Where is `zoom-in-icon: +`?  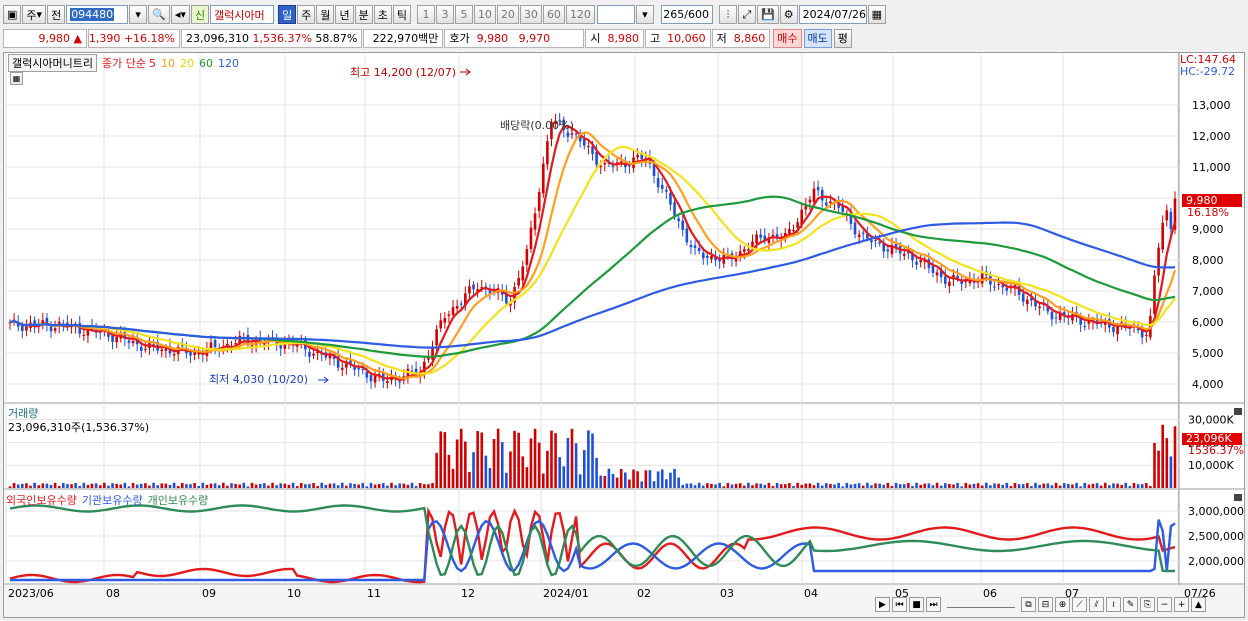
zoom-in-icon: + is located at coordinates (1181, 604).